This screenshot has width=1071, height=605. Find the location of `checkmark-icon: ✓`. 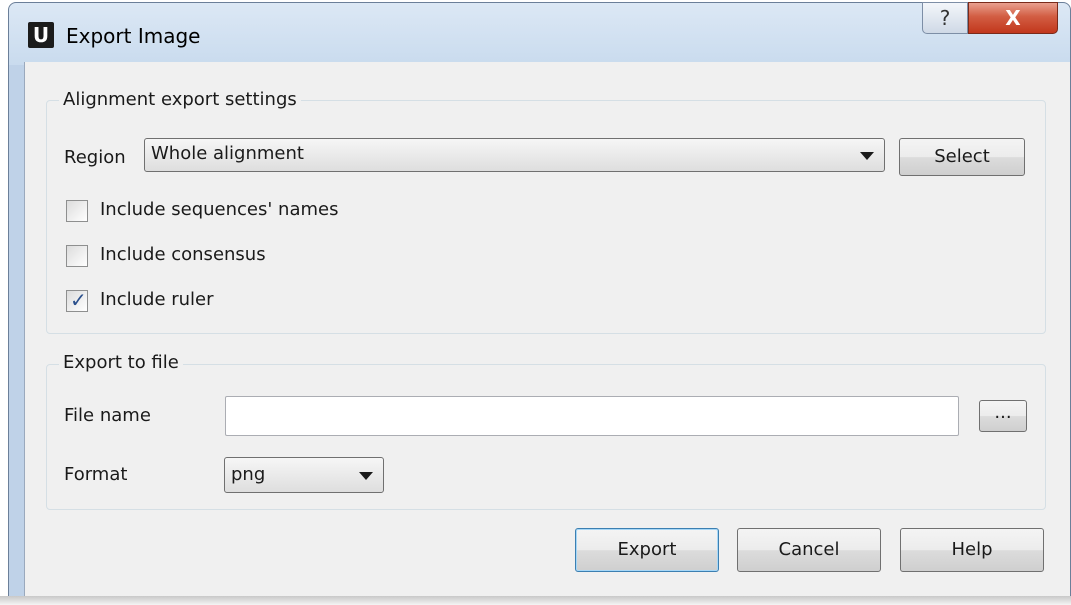

checkmark-icon: ✓ is located at coordinates (78, 300).